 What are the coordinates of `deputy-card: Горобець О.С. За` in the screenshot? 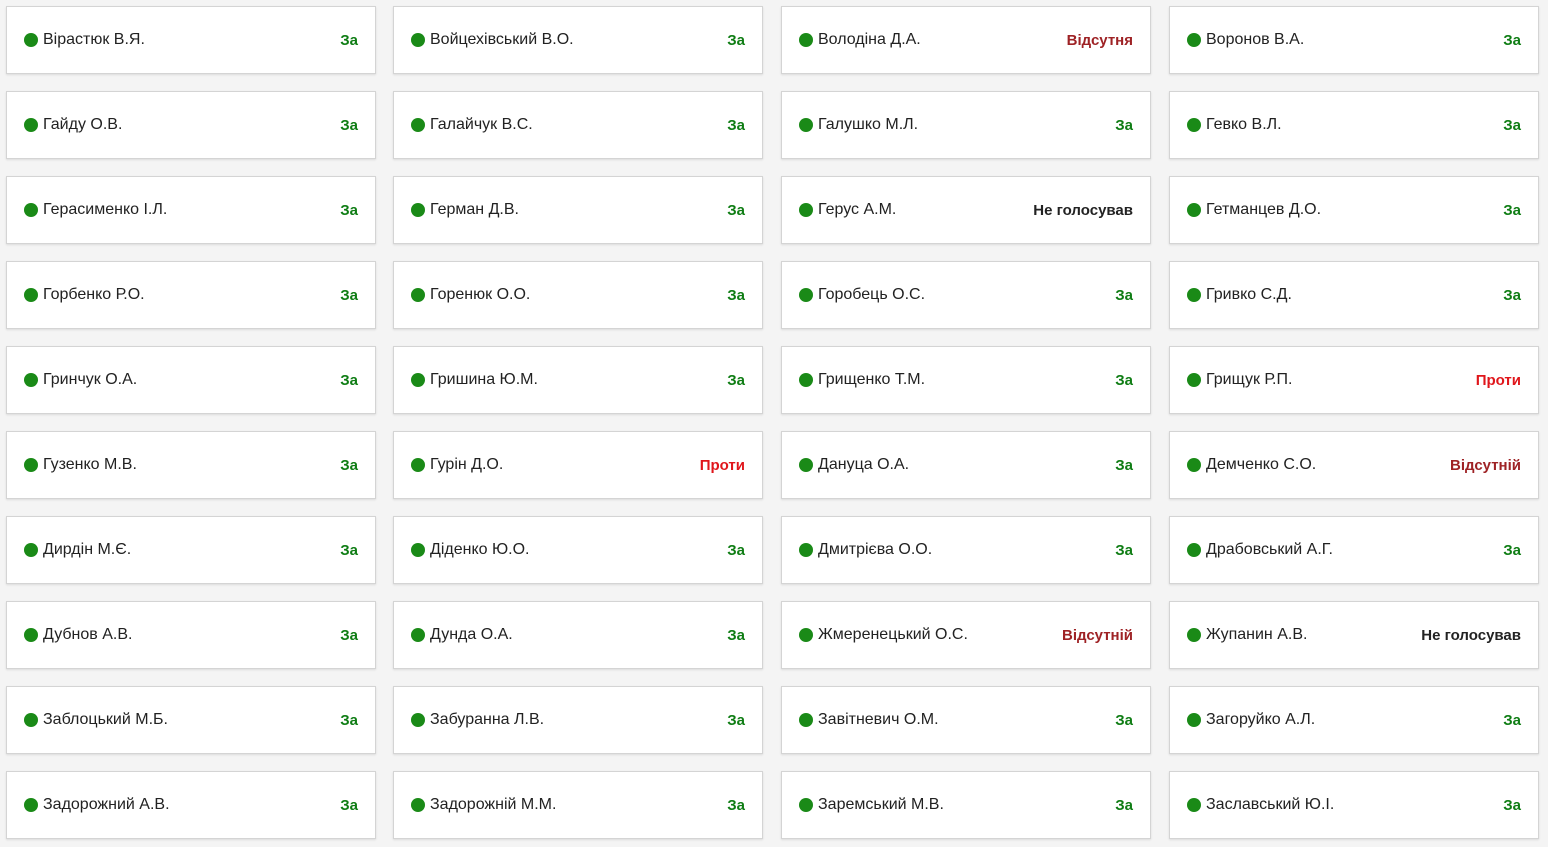 It's located at (966, 295).